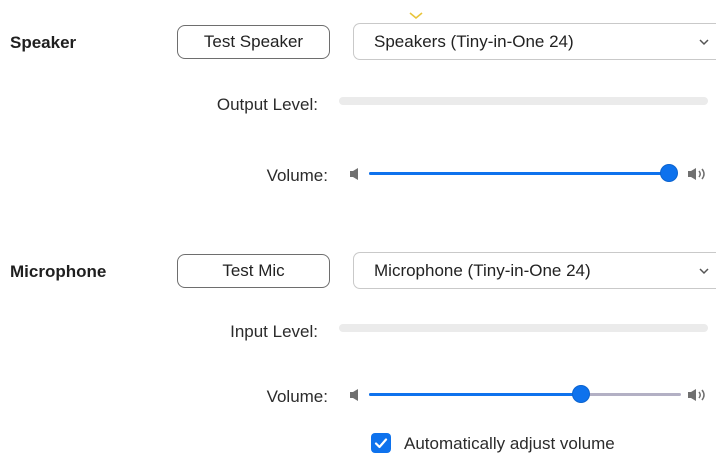 The image size is (716, 455). What do you see at coordinates (523, 101) in the screenshot?
I see `output-level-meter` at bounding box center [523, 101].